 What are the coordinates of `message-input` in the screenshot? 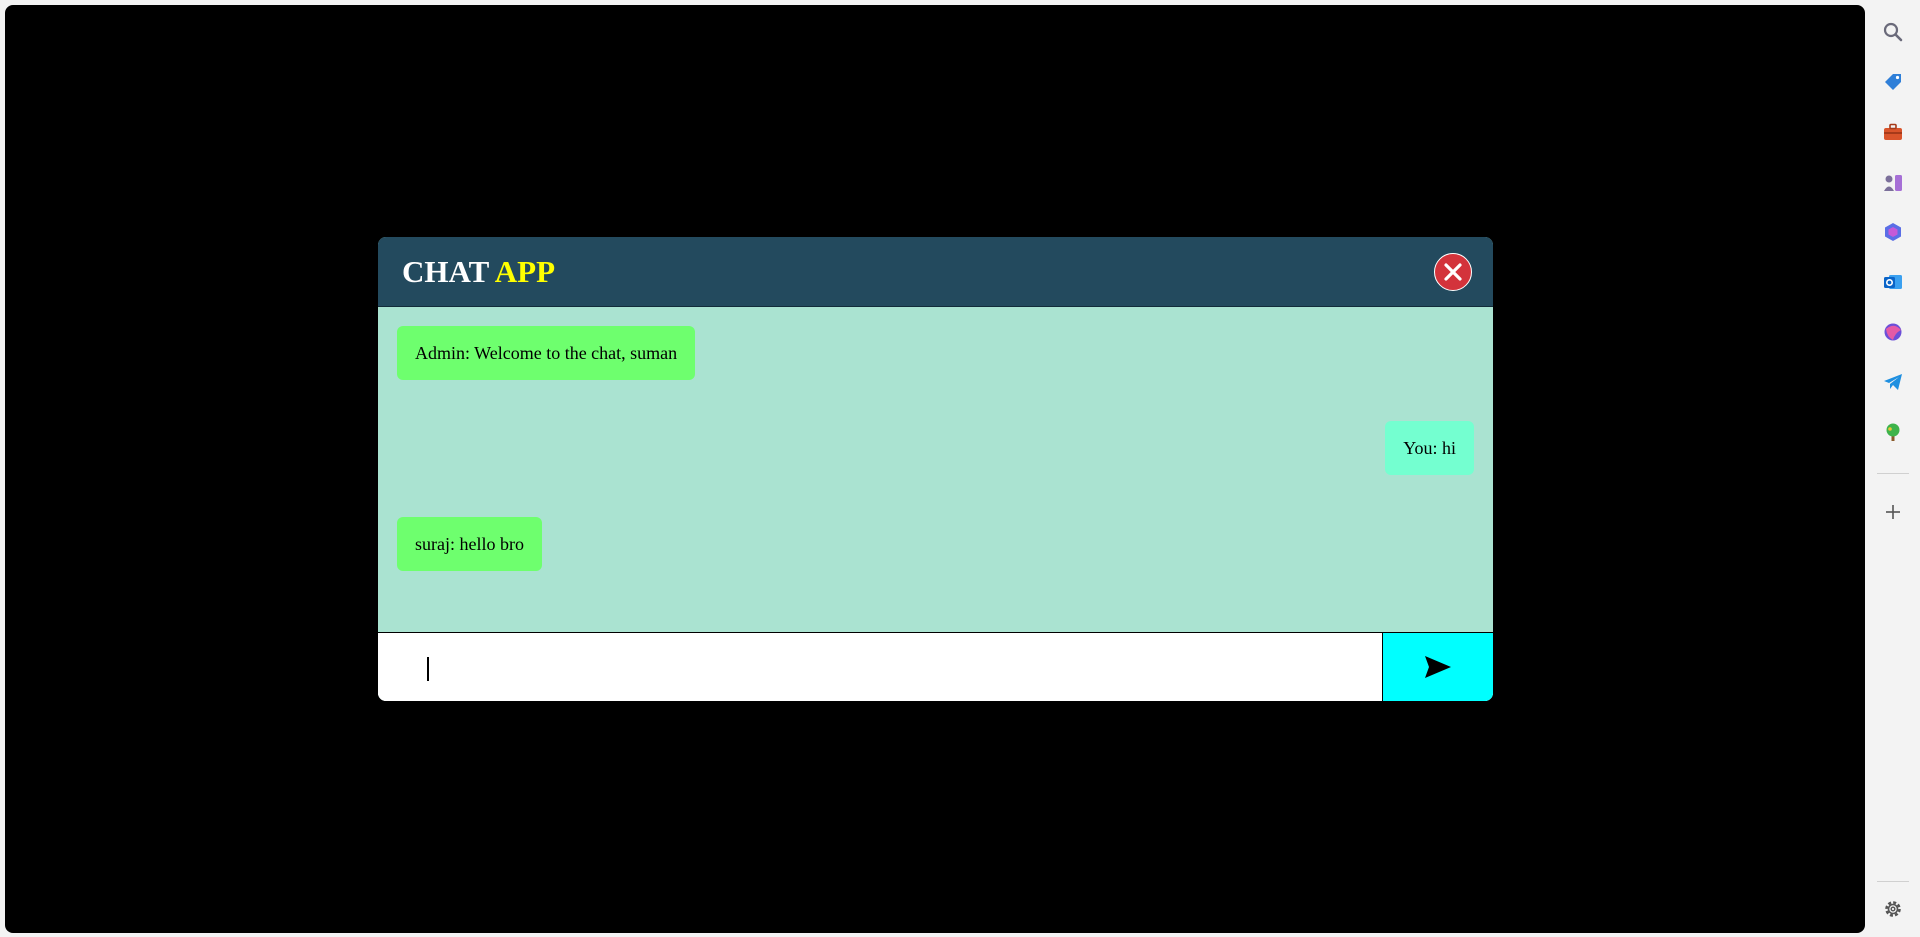 It's located at (880, 667).